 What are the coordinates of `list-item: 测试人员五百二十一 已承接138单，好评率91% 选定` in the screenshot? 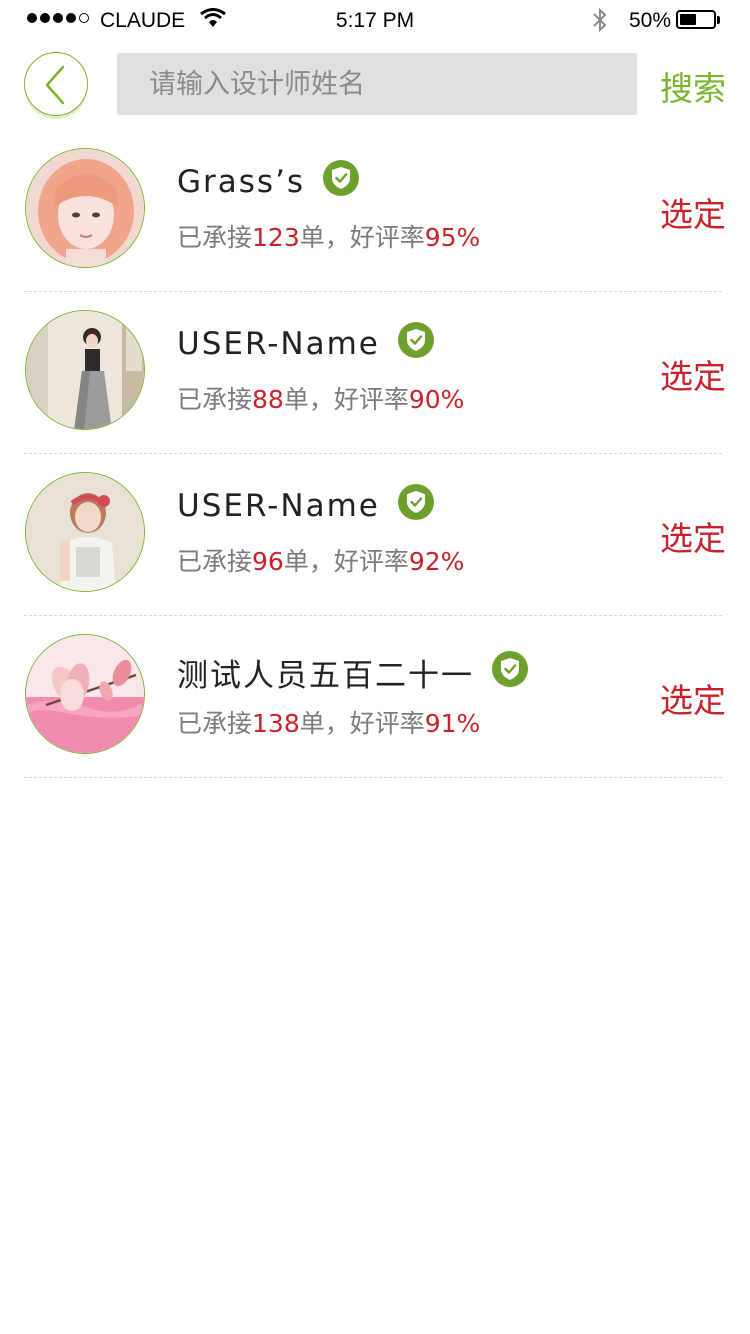 It's located at (375, 697).